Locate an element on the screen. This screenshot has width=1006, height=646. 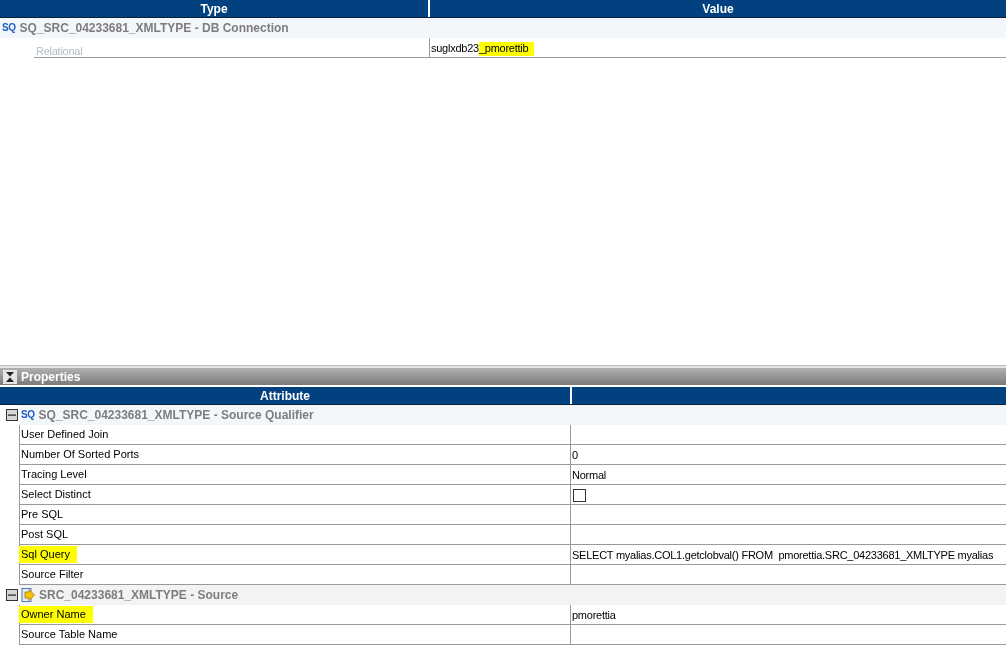
checkbox is located at coordinates (579, 495).